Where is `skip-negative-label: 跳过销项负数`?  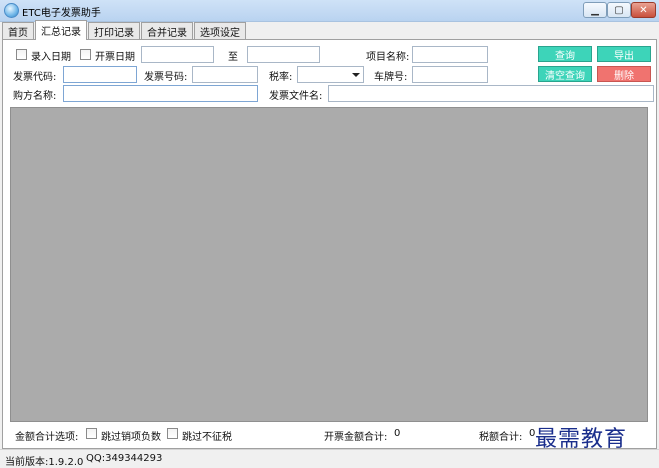 skip-negative-label: 跳过销项负数 is located at coordinates (131, 437).